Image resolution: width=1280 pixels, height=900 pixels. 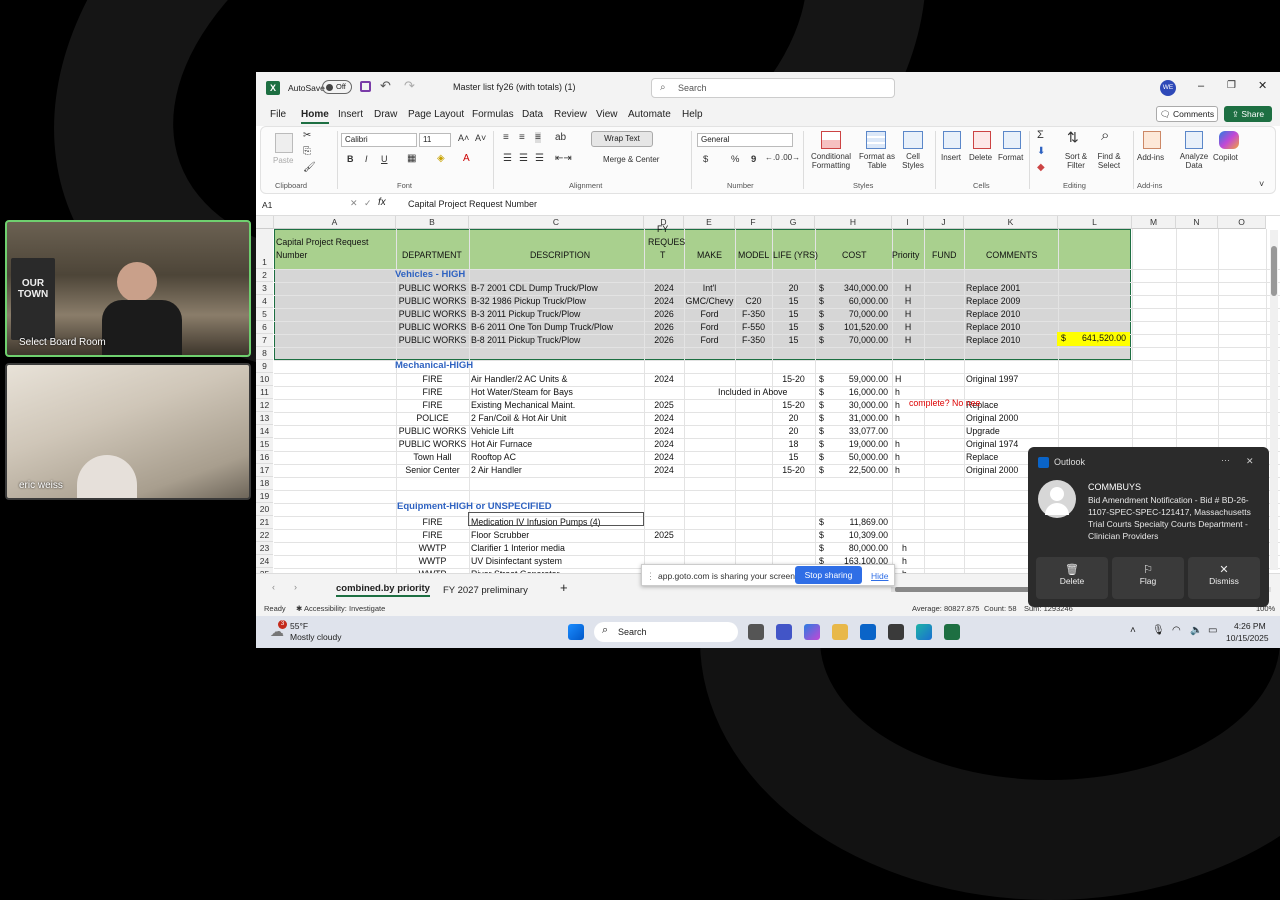 What do you see at coordinates (853, 222) in the screenshot?
I see `column-header-h: H` at bounding box center [853, 222].